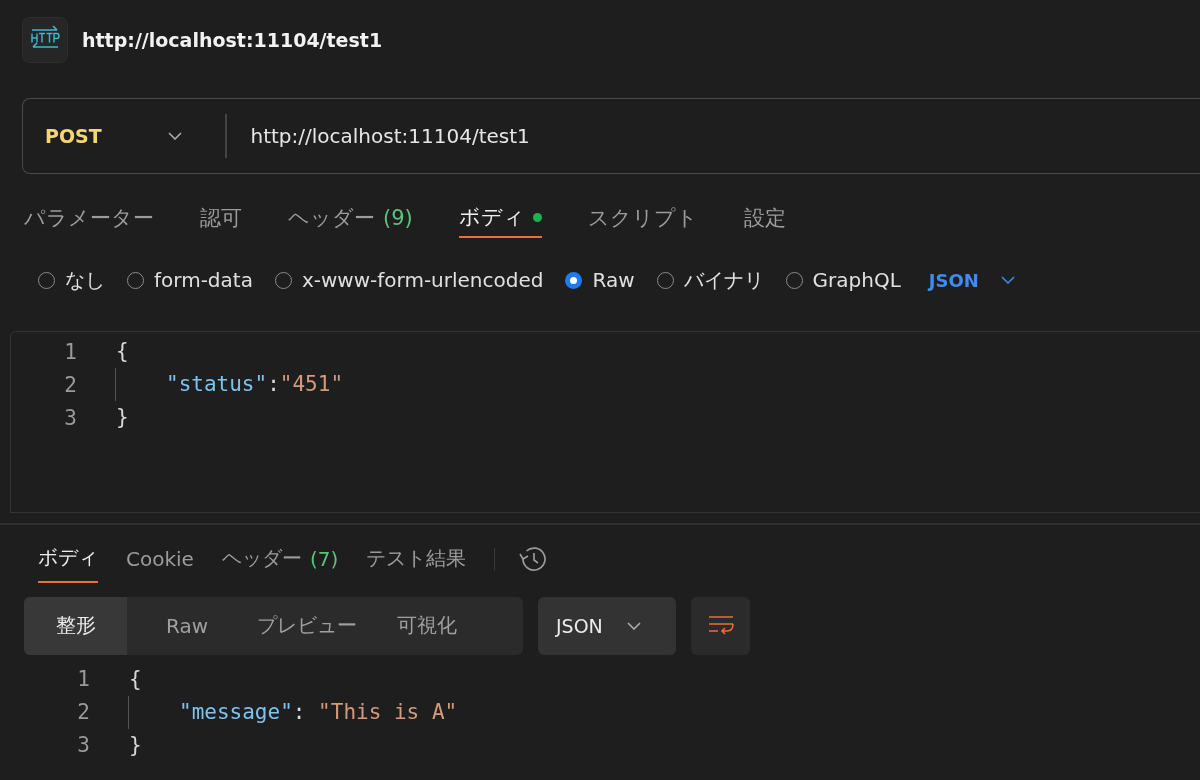 Image resolution: width=1200 pixels, height=780 pixels. I want to click on radio-label: バイナリ, so click(723, 280).